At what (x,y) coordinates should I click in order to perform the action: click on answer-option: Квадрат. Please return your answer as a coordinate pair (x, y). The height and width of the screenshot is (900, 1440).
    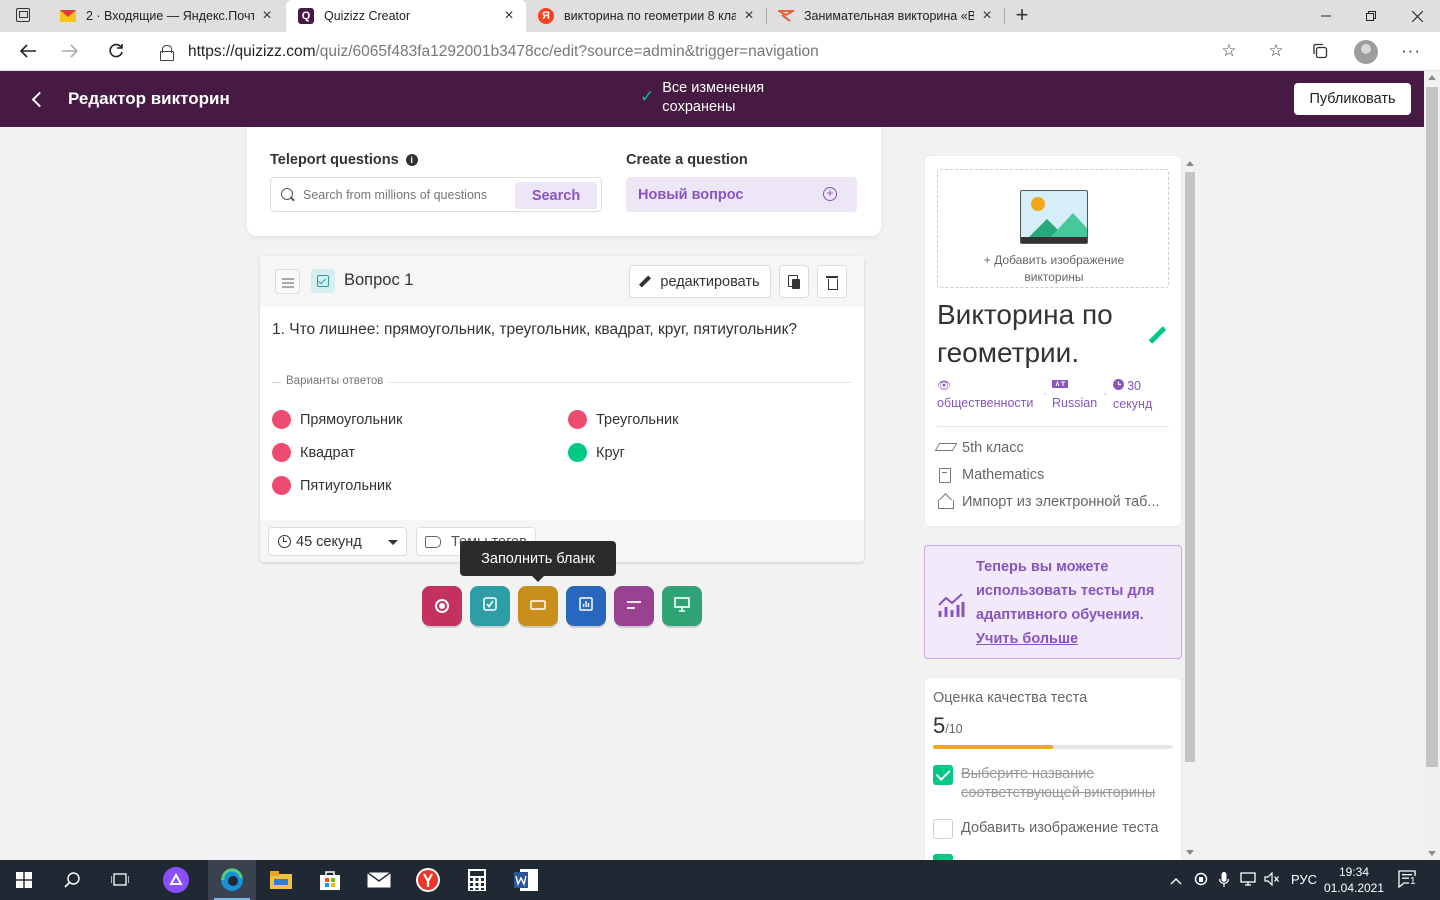
    Looking at the image, I should click on (313, 452).